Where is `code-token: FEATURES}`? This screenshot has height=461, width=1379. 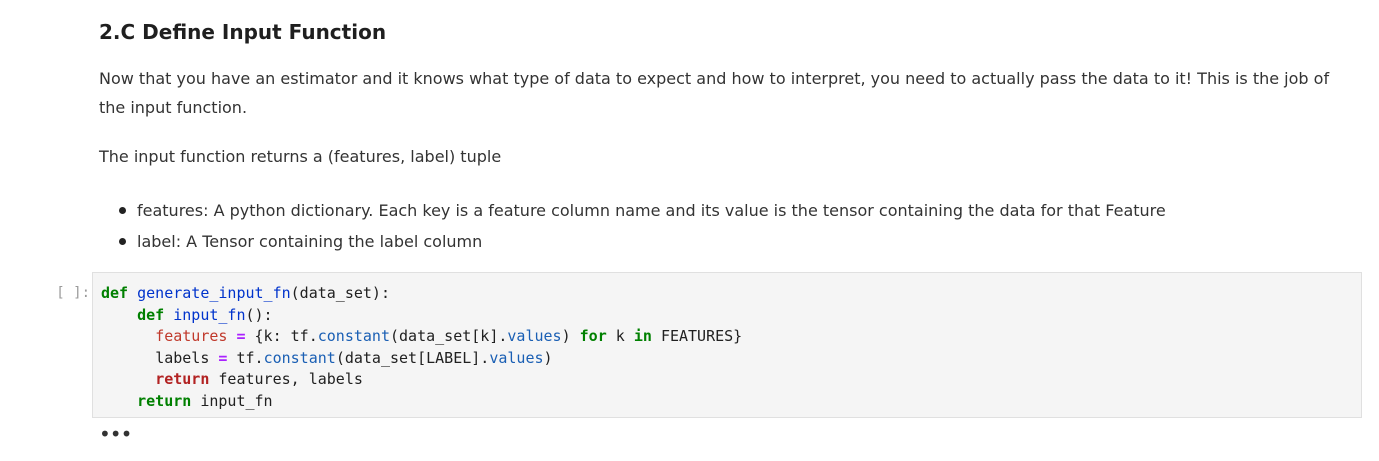
code-token: FEATURES} is located at coordinates (701, 336).